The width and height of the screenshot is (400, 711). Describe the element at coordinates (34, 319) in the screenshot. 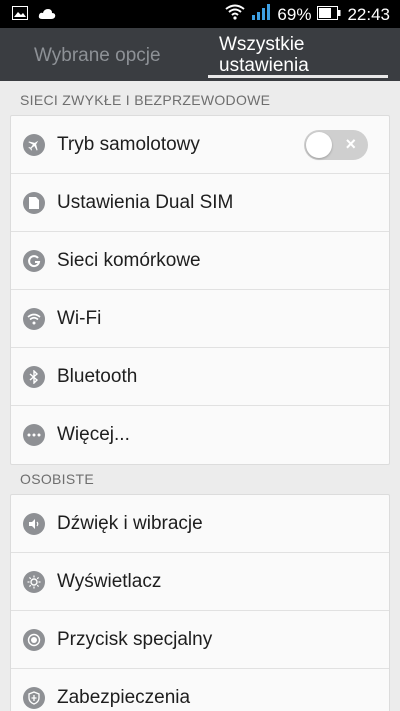

I see `wifi-icon` at that location.